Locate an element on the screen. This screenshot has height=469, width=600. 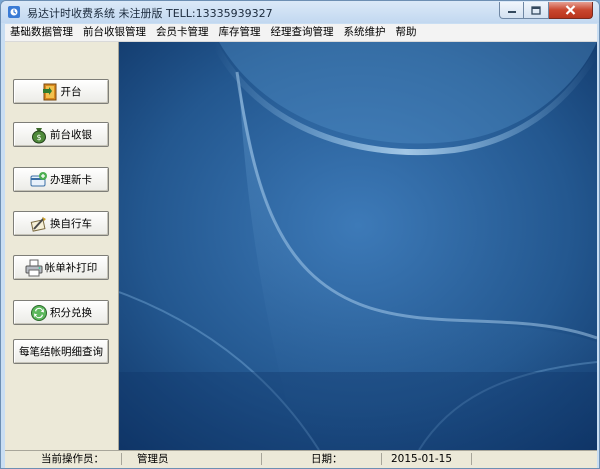
app-icon is located at coordinates (14, 12).